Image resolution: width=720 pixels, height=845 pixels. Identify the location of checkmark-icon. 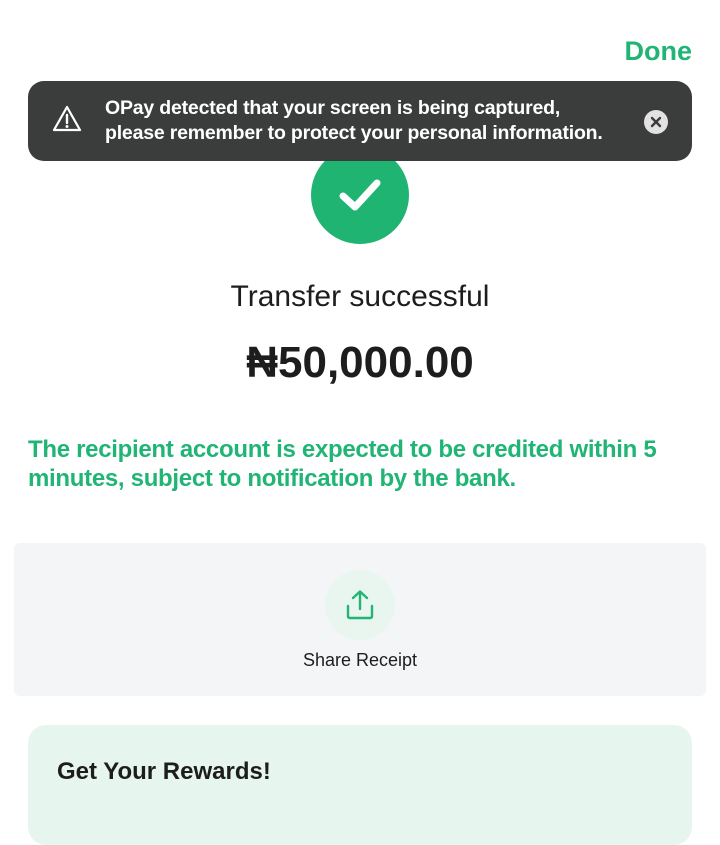
(360, 195).